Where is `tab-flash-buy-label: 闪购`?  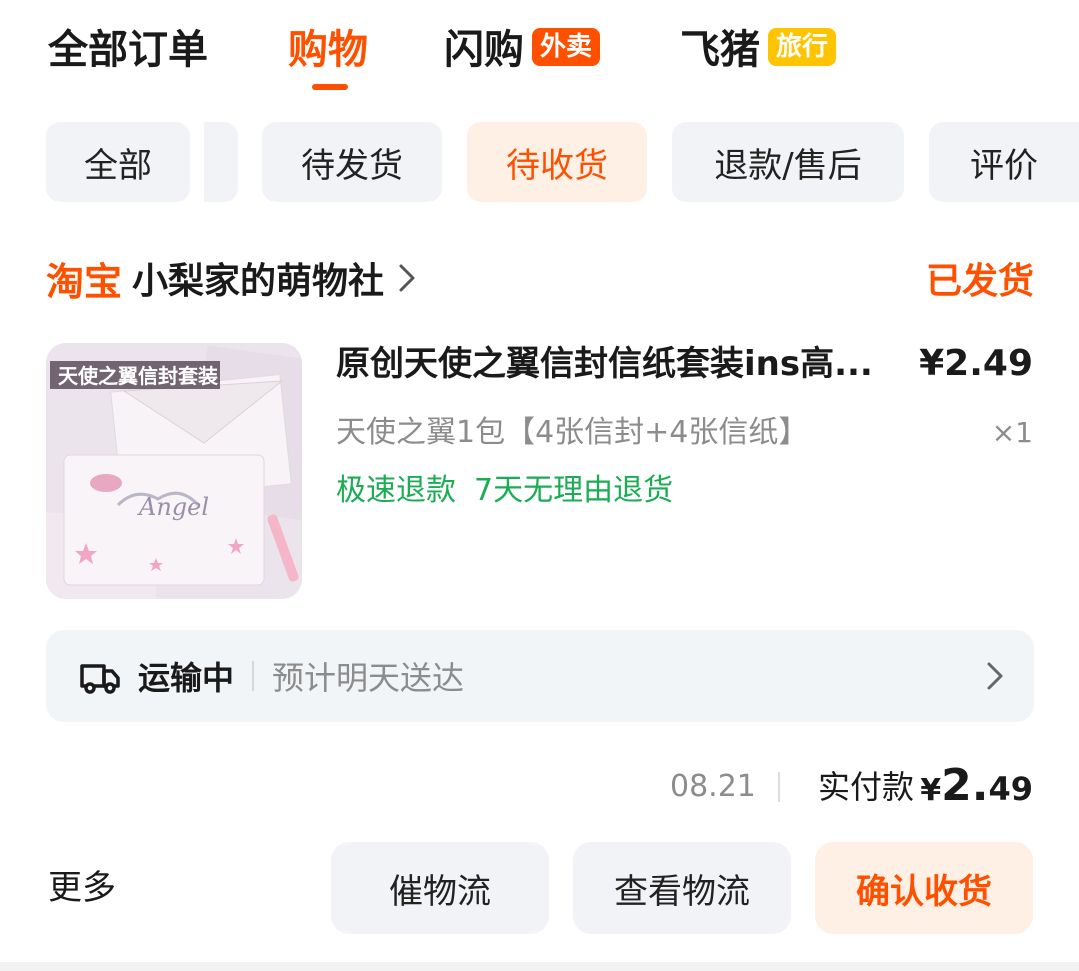 tab-flash-buy-label: 闪购 is located at coordinates (484, 50).